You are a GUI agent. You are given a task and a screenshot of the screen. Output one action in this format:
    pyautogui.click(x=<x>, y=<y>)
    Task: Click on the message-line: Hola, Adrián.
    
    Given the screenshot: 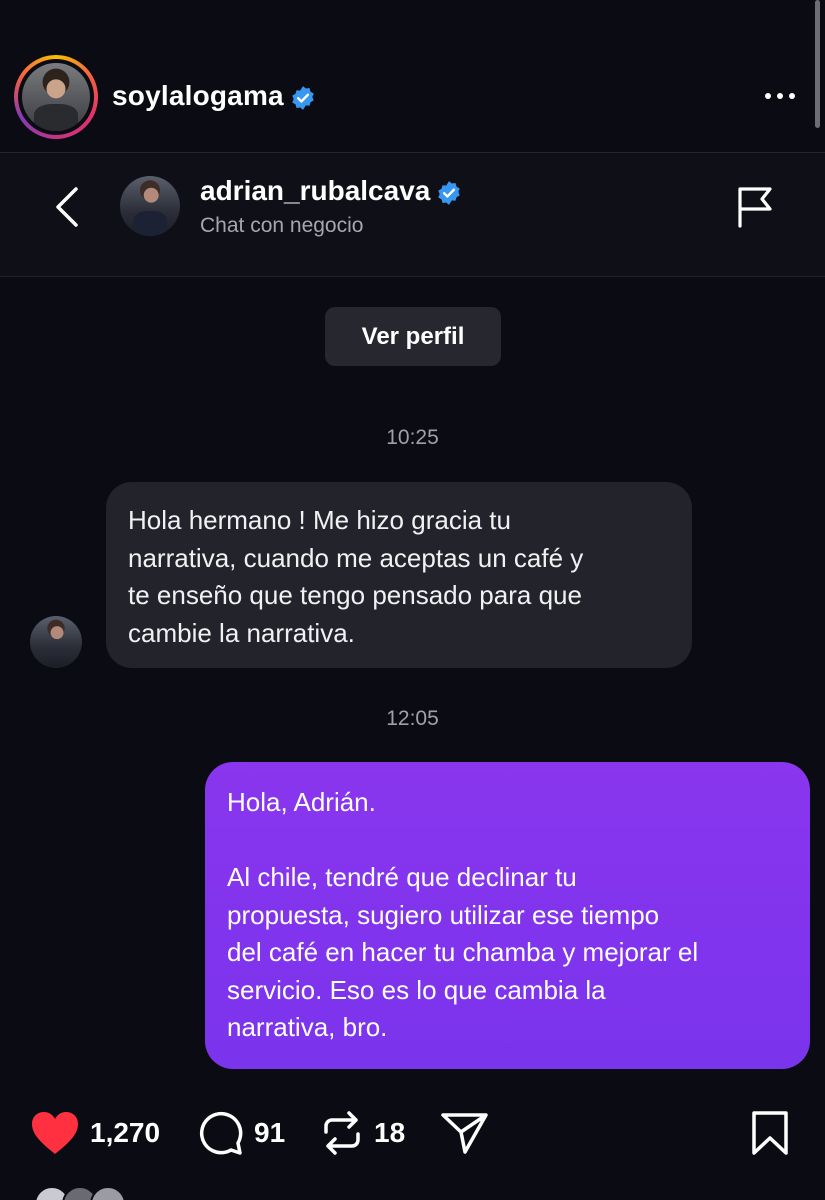 What is the action you would take?
    pyautogui.click(x=301, y=802)
    